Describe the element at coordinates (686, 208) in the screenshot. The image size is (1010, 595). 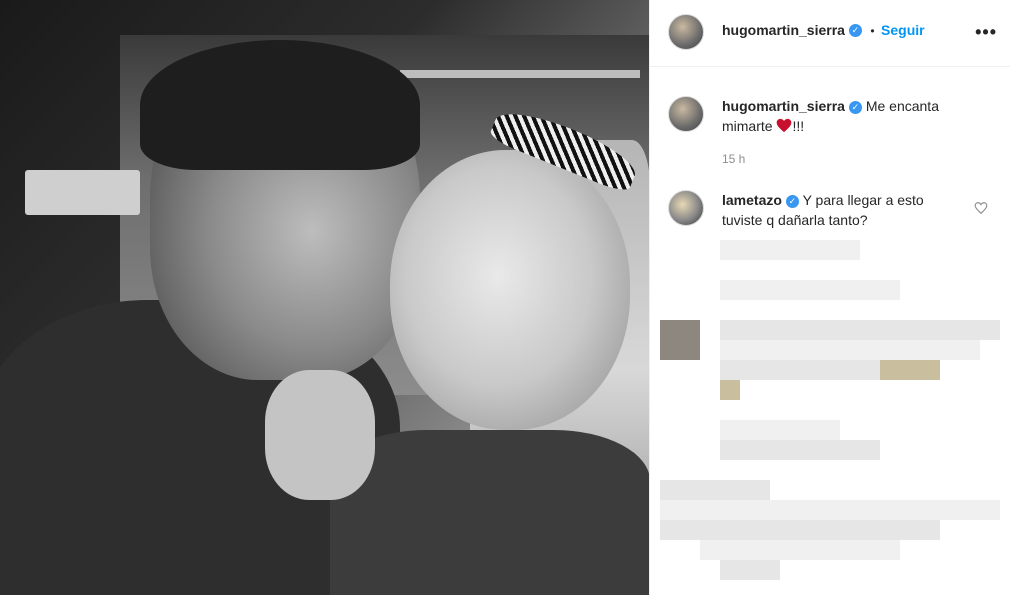
I see `comment-avatar` at that location.